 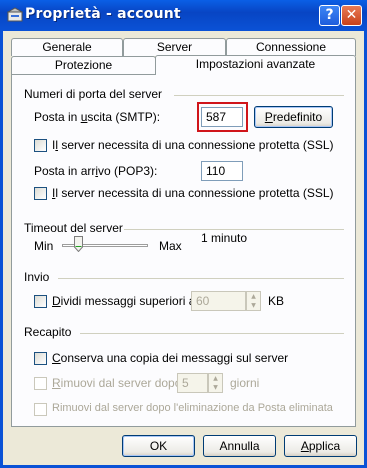 What do you see at coordinates (215, 383) in the screenshot?
I see `remove-after-days-spinner: ▲ ▼` at bounding box center [215, 383].